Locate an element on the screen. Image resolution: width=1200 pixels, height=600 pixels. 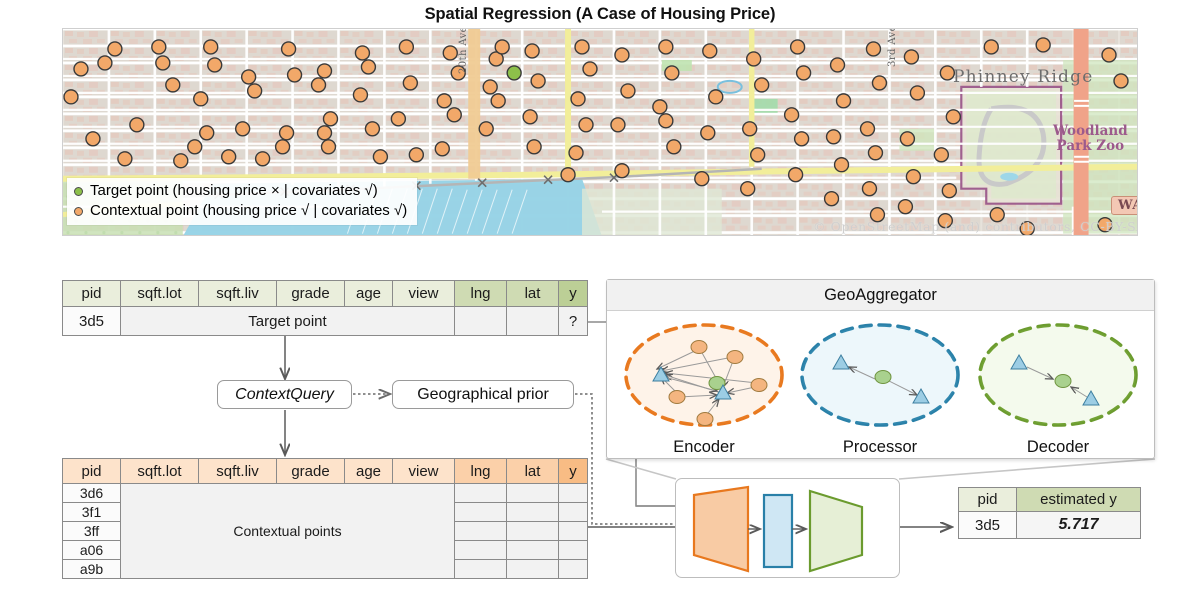
table-row: 3d6 Contextual points is located at coordinates (325, 531).